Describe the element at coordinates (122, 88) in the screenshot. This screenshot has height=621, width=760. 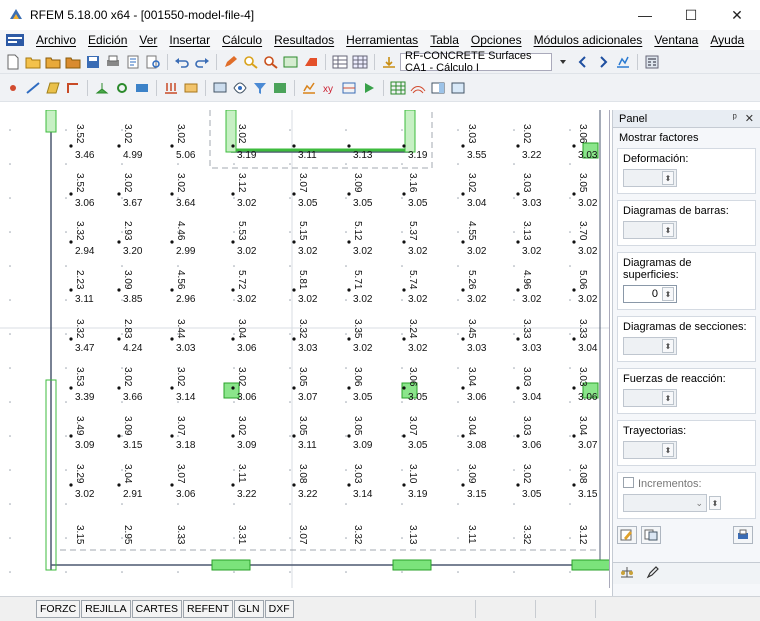
I see `hinge-icon` at that location.